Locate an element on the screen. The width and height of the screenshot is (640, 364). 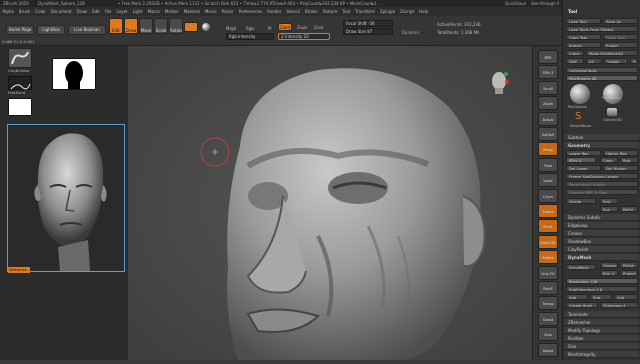
menu-brush: Brush is located at coordinates (25, 11).